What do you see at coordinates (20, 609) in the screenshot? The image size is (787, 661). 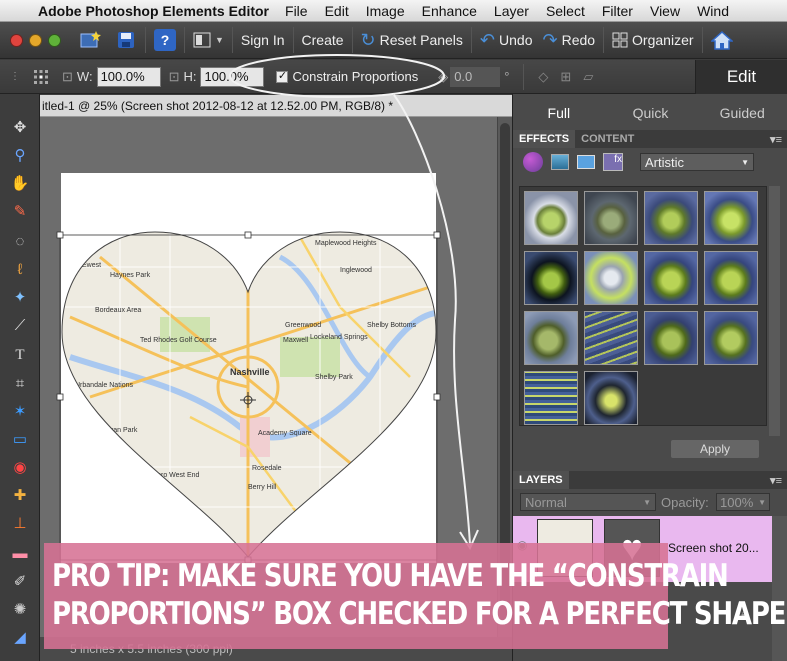 I see `smart-brush-tool-icon: ✺` at bounding box center [20, 609].